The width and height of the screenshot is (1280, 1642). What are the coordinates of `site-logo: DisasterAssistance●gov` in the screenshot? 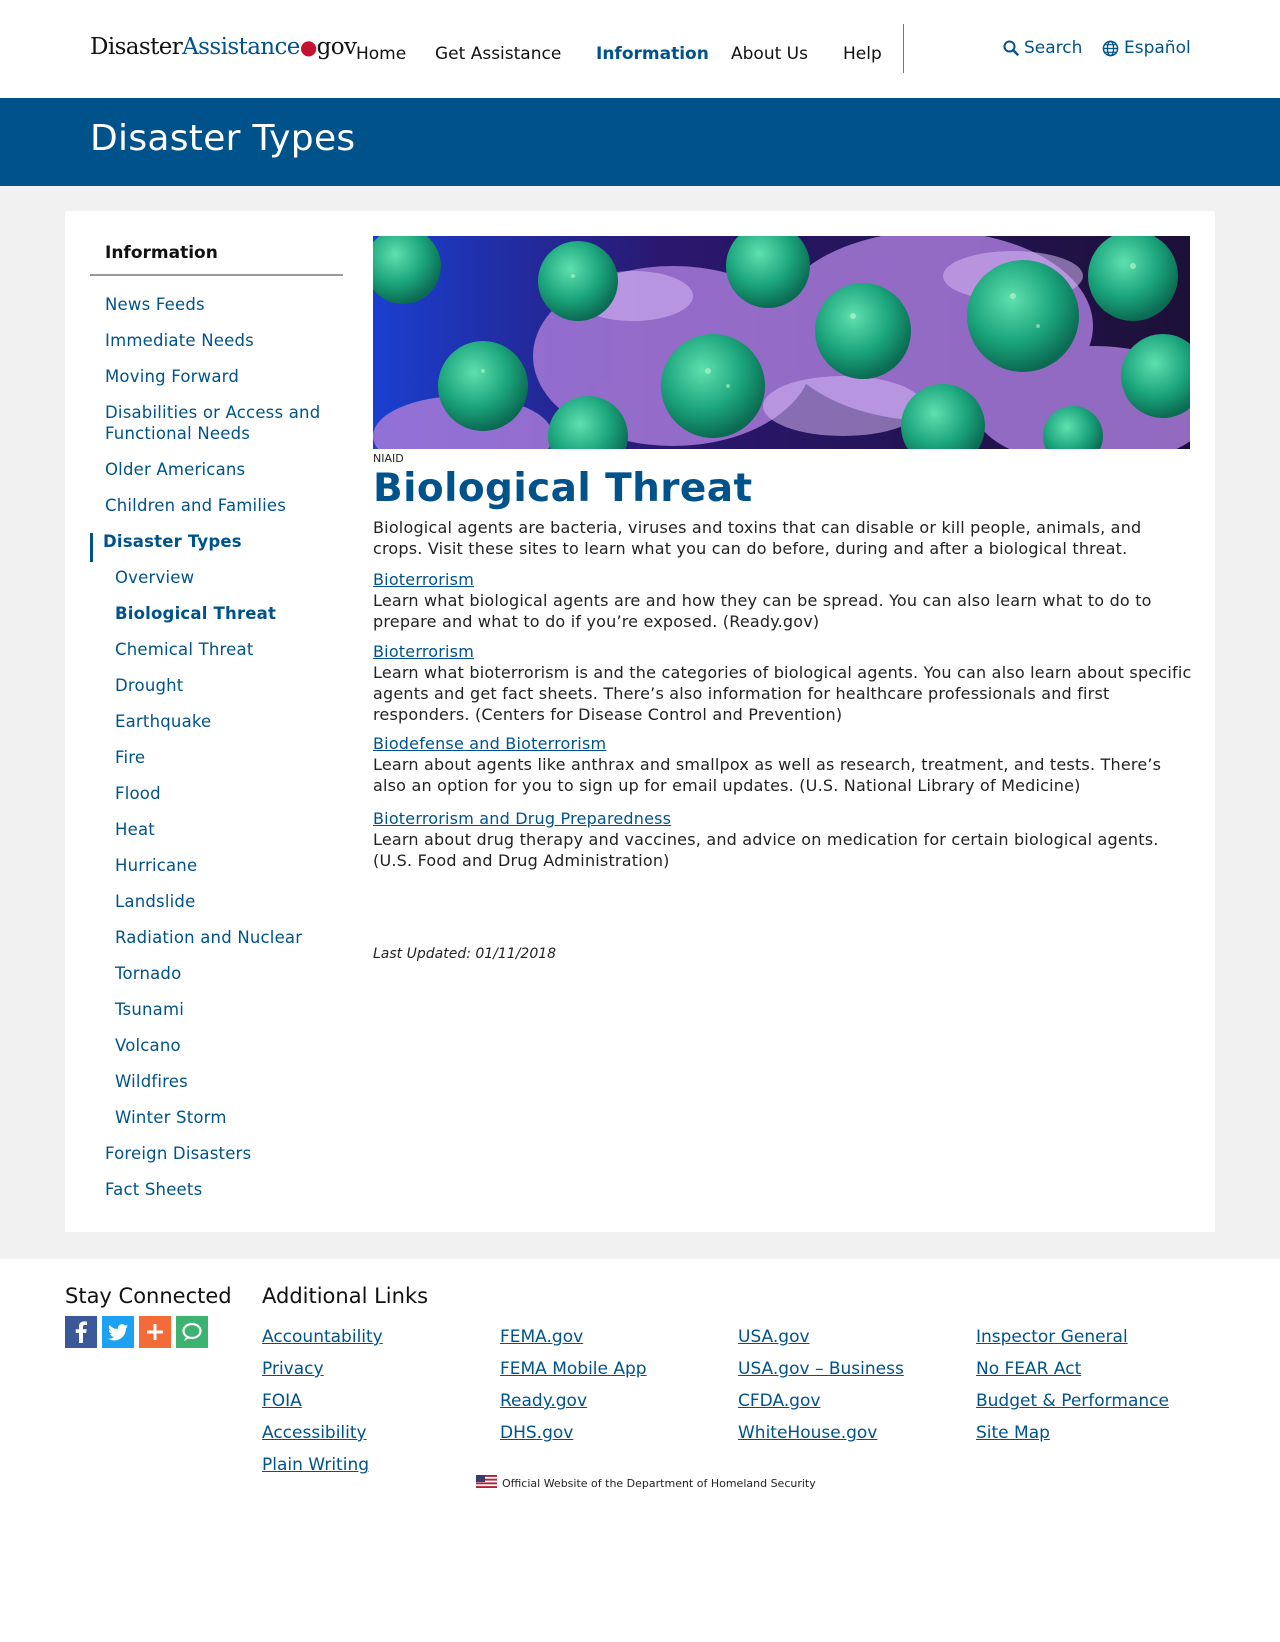 It's located at (223, 47).